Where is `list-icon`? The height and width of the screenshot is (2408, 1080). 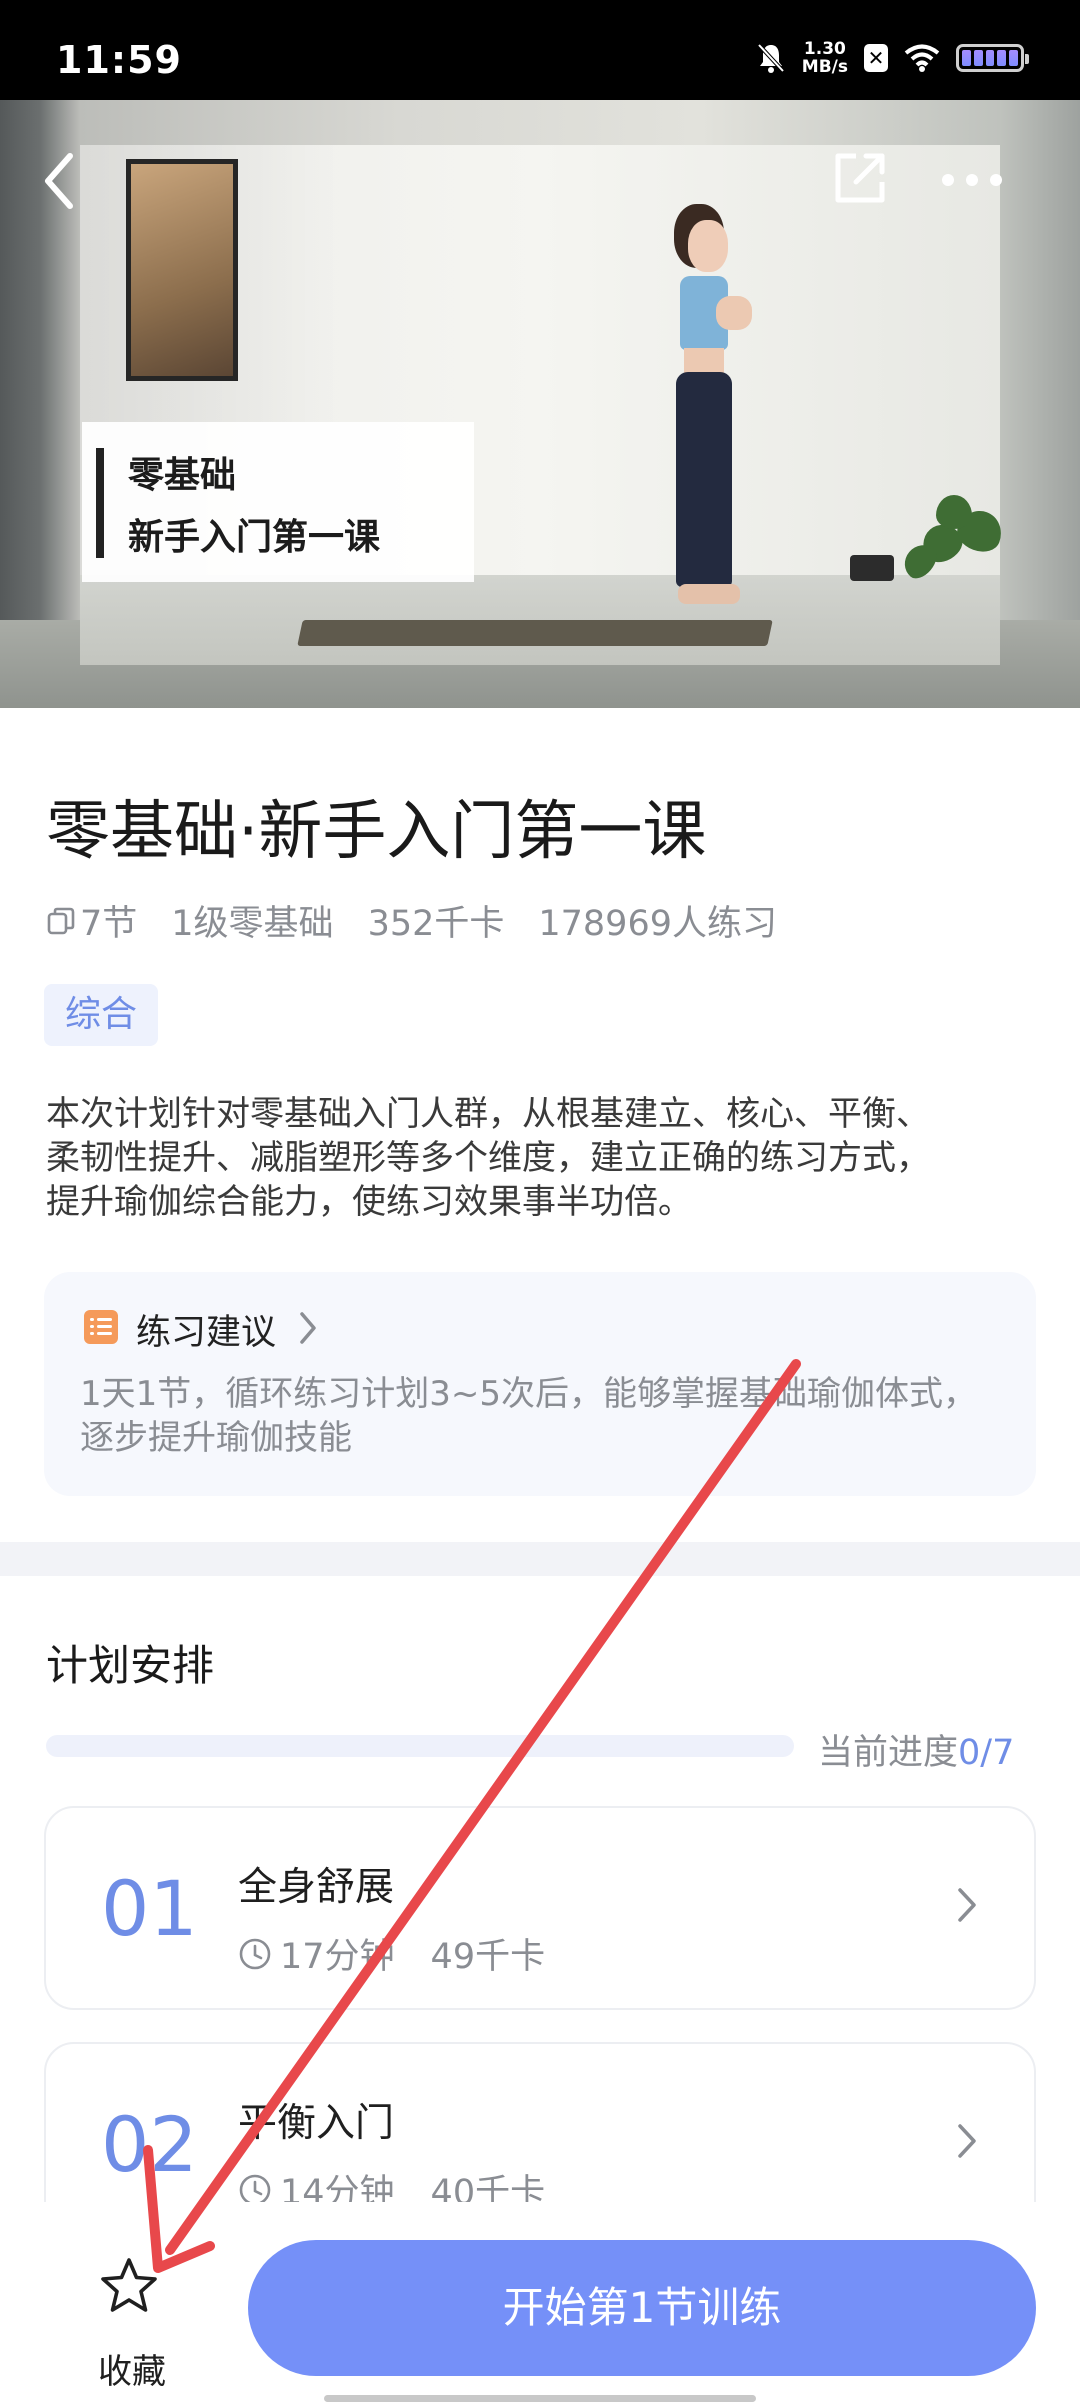 list-icon is located at coordinates (101, 1327).